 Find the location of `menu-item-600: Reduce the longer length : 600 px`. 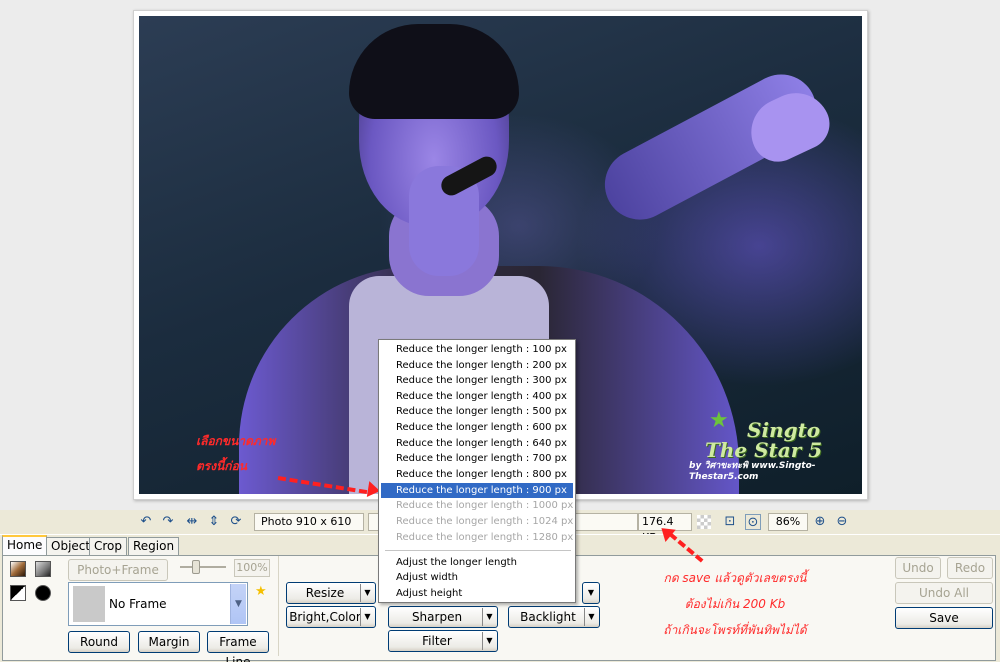

menu-item-600: Reduce the longer length : 600 px is located at coordinates (477, 427).